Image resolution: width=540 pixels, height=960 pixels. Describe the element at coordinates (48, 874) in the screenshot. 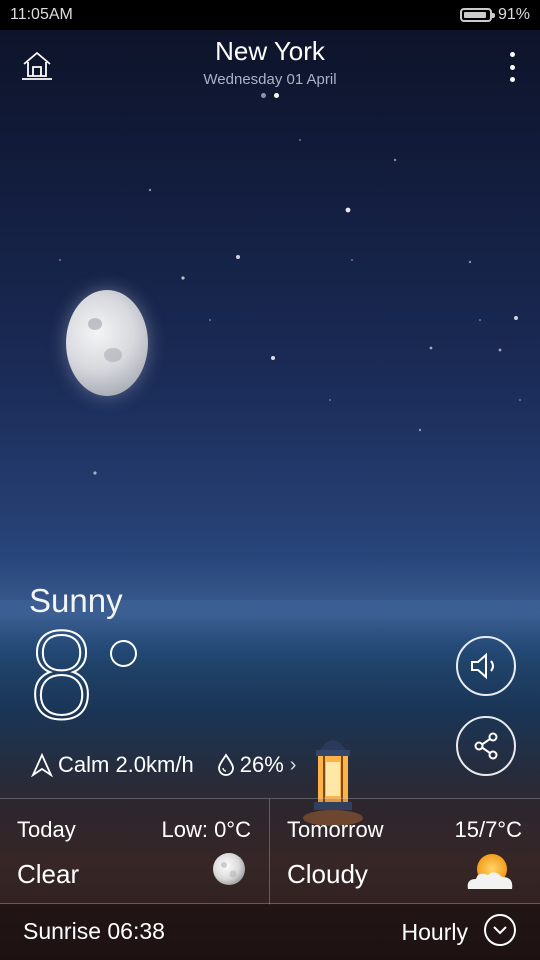

I see `forecast-today-condition: Clear` at that location.